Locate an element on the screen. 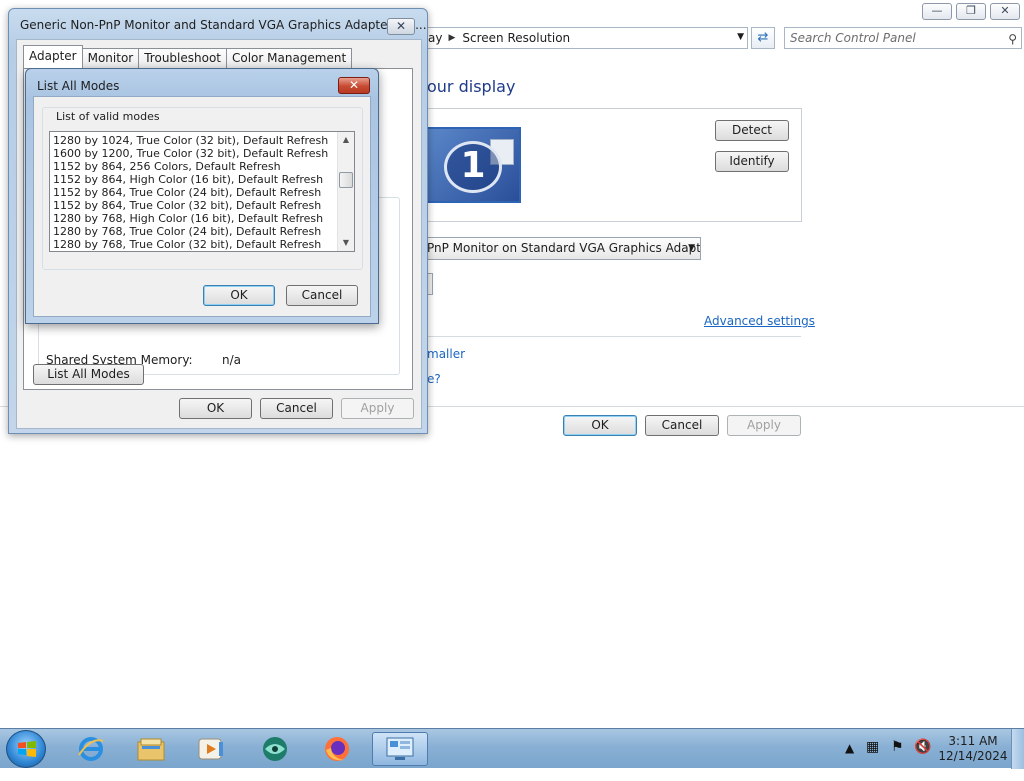 This screenshot has width=1024, height=781. refresh-button: ⇄ is located at coordinates (763, 38).